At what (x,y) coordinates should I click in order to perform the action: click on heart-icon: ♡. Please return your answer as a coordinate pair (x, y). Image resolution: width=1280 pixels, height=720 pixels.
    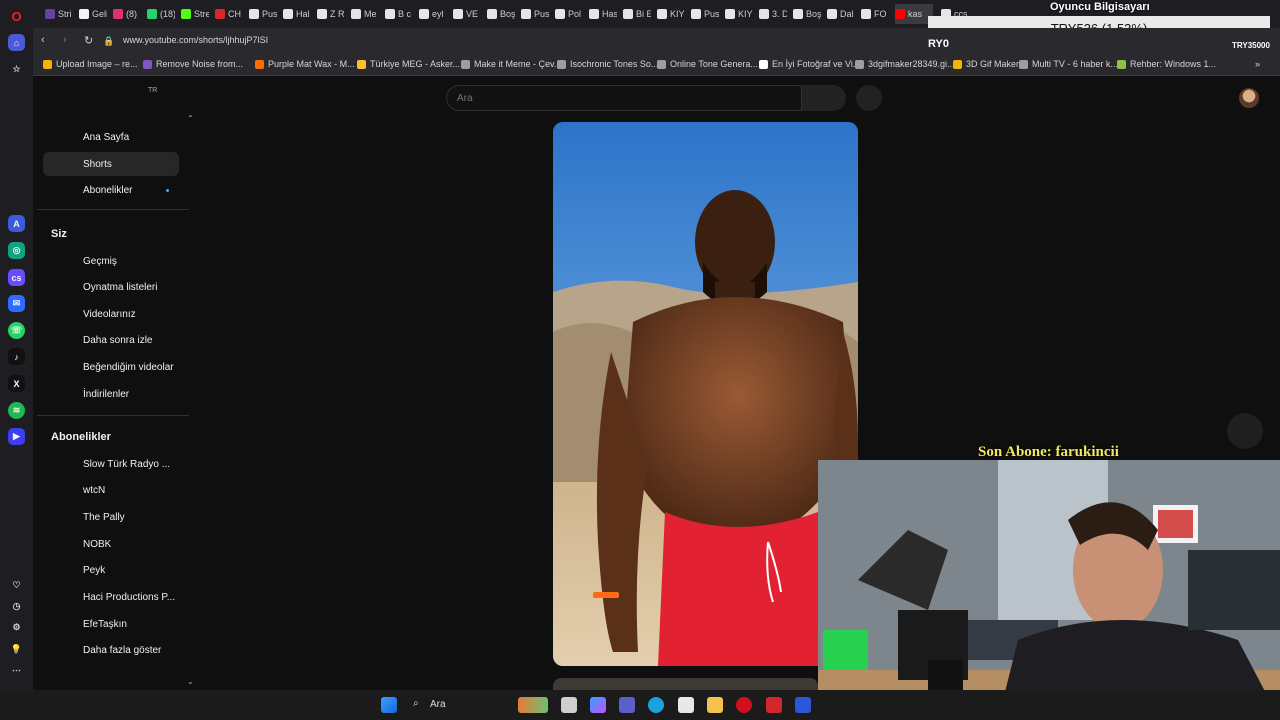
    Looking at the image, I should click on (16, 585).